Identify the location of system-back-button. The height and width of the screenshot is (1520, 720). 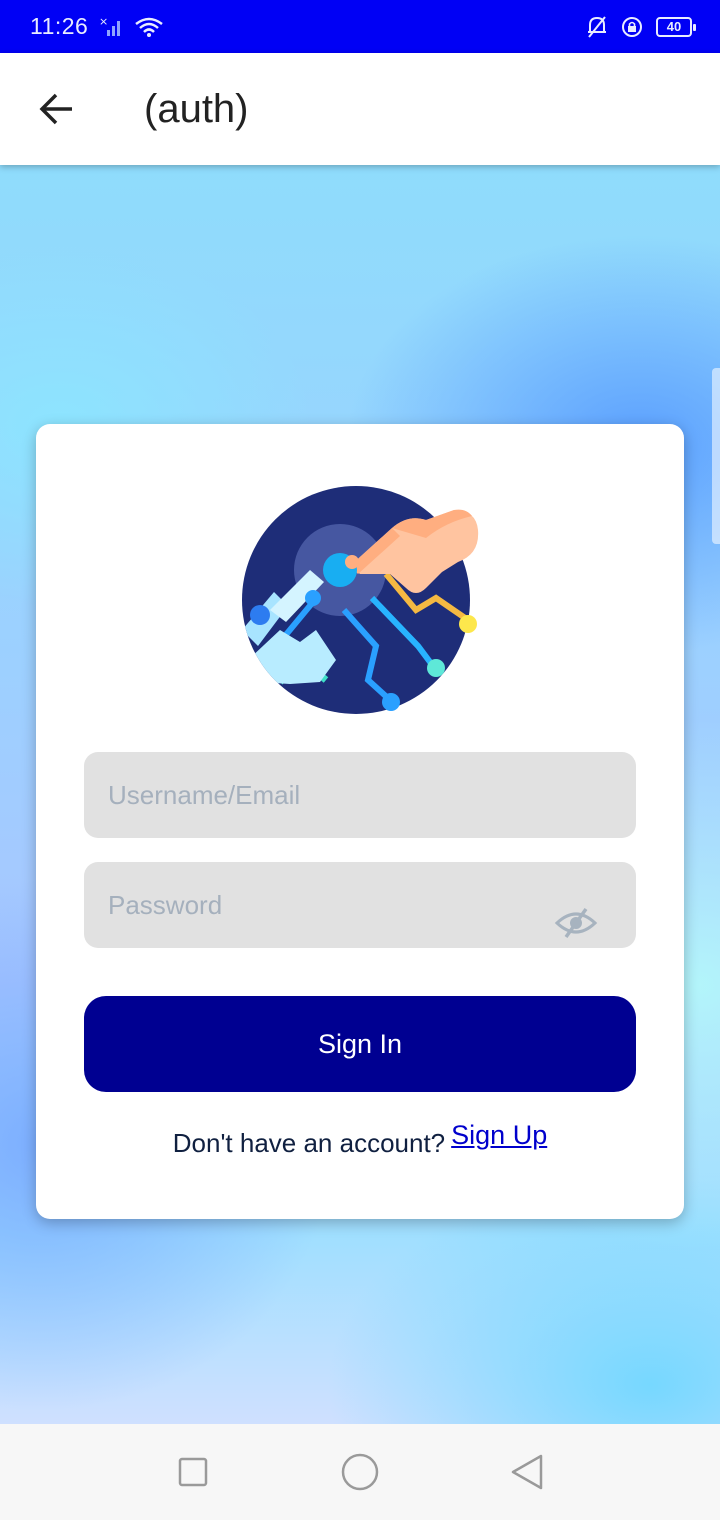
(527, 1472).